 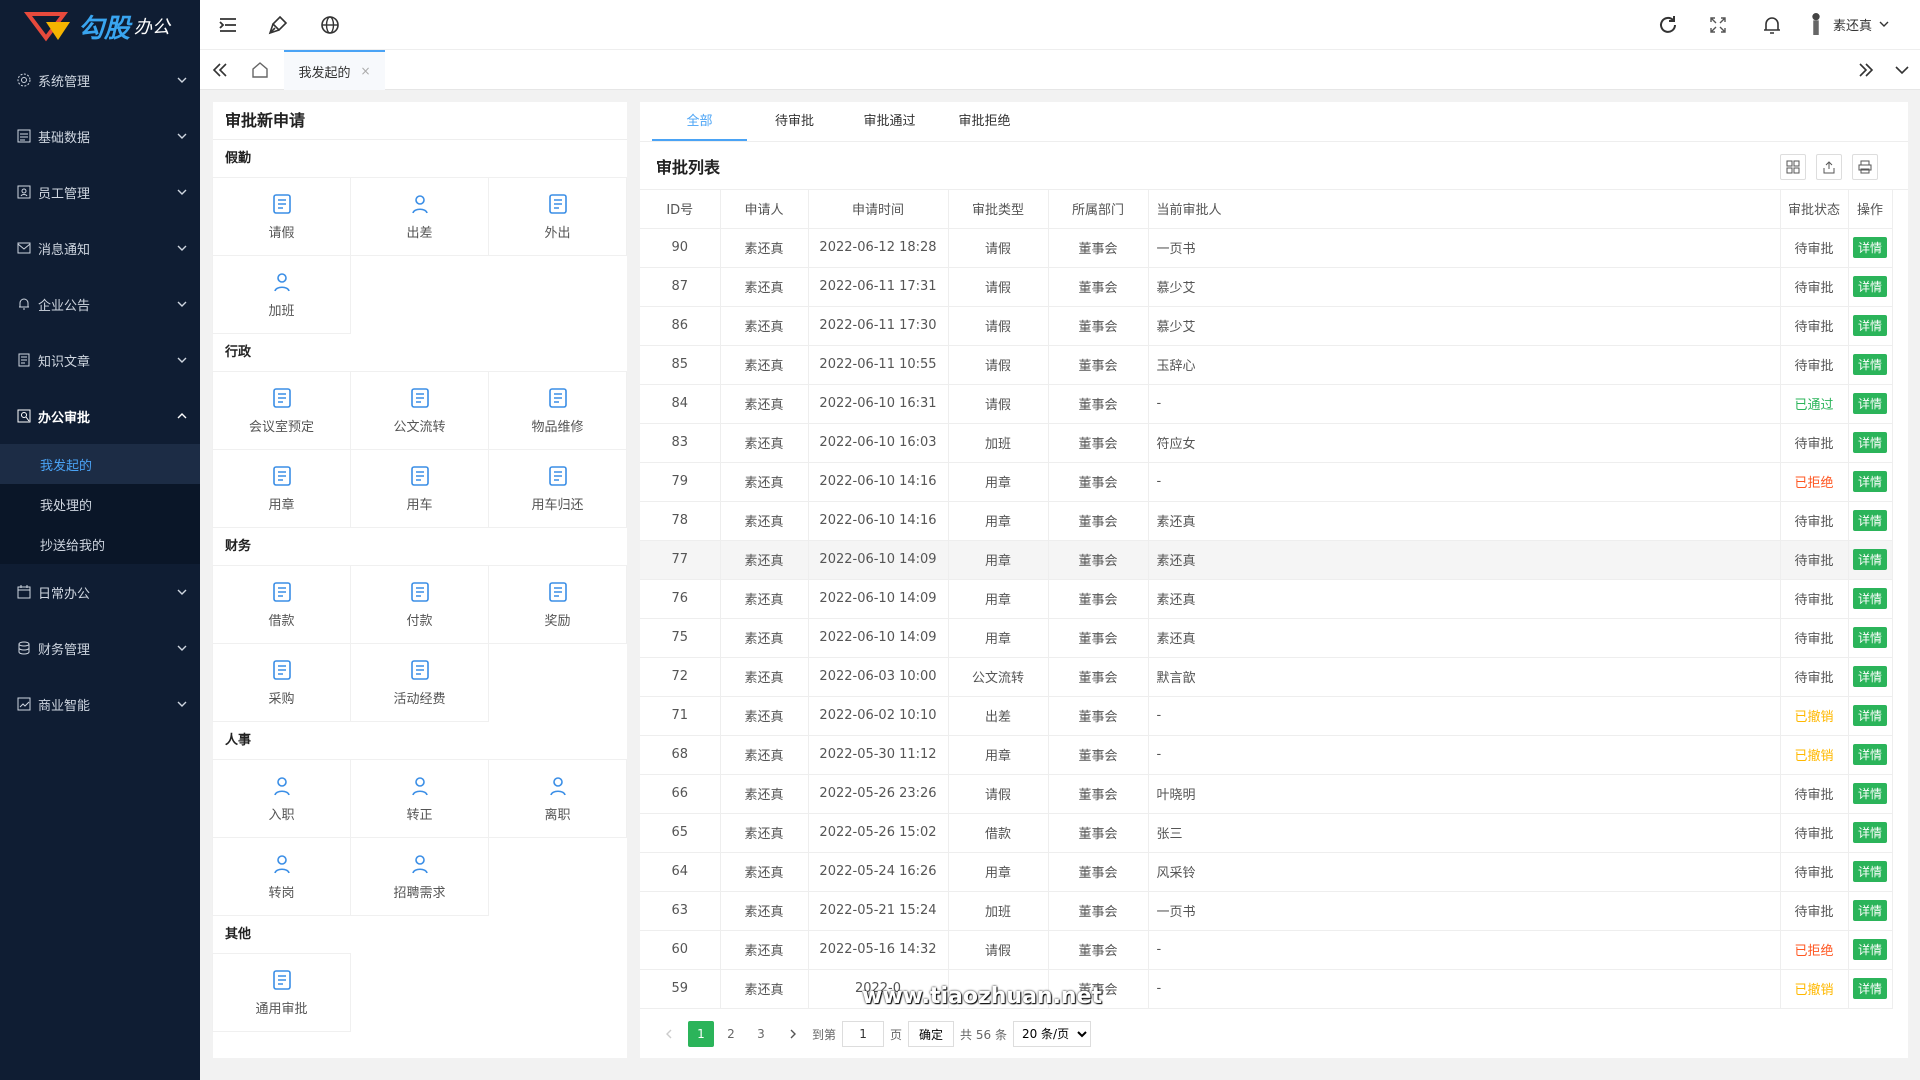 What do you see at coordinates (100, 704) in the screenshot?
I see `sidebar-item-9: 商业智能` at bounding box center [100, 704].